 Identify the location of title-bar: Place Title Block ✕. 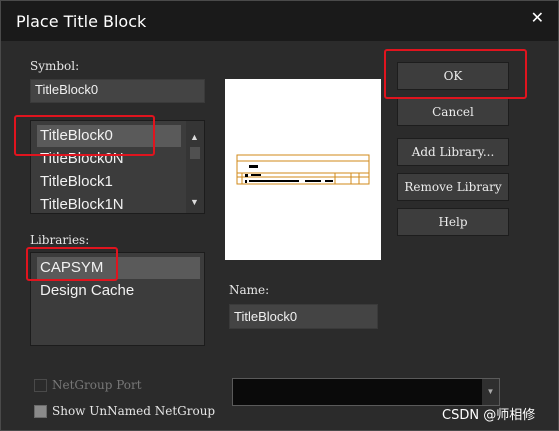
(279, 21).